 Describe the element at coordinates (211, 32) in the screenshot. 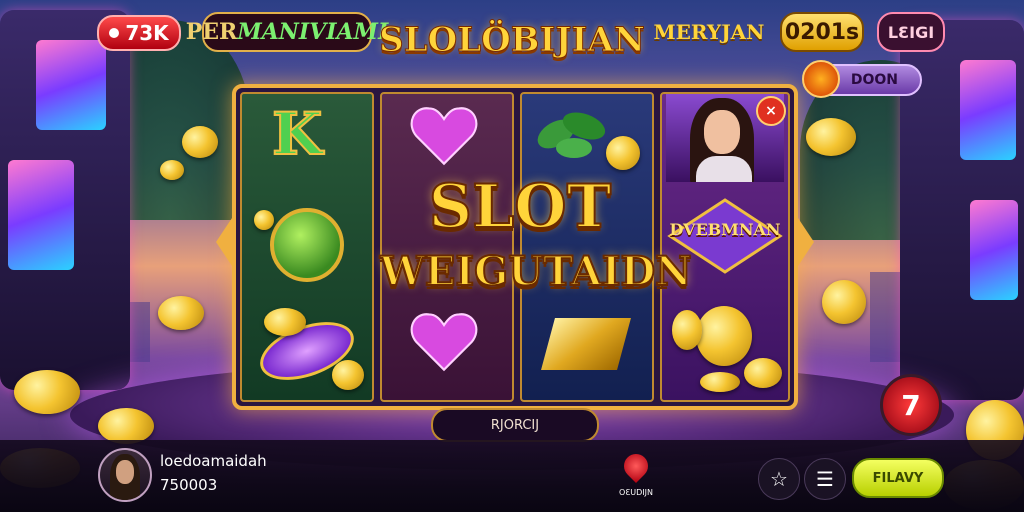

I see `promo-badge-left-a: PER` at that location.